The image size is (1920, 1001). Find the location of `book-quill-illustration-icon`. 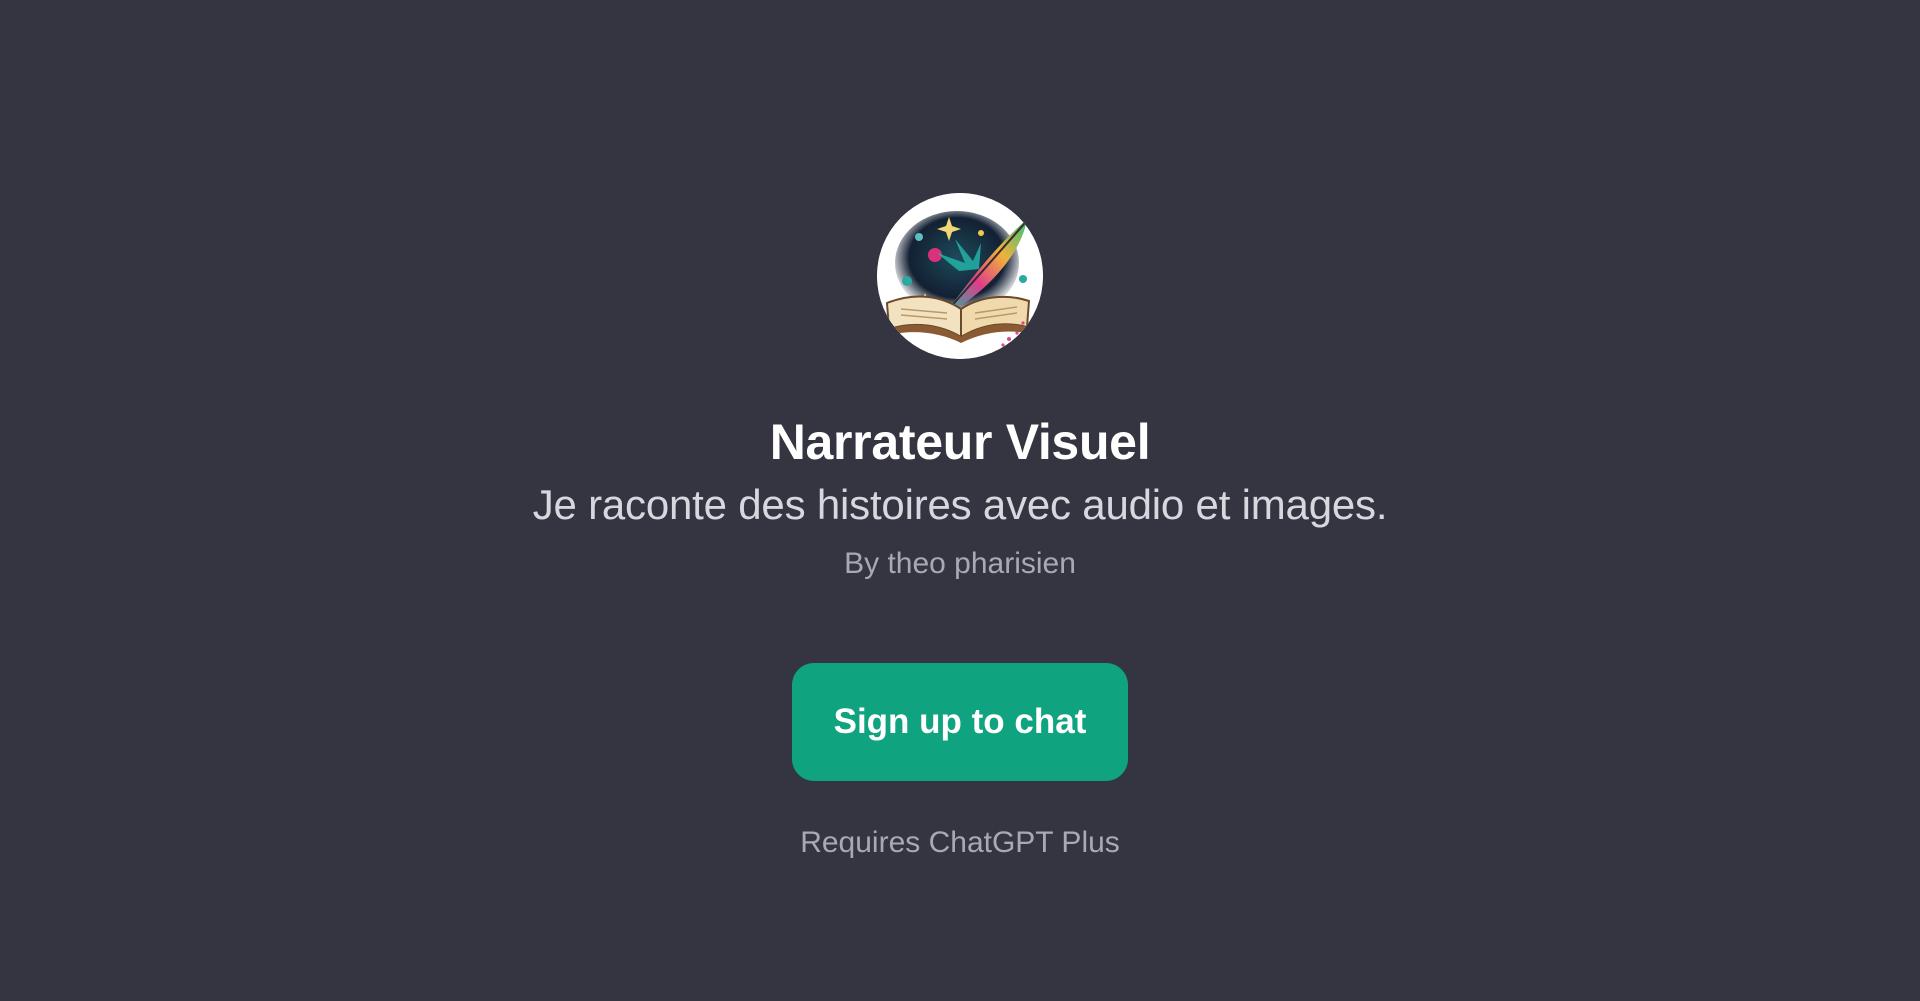

book-quill-illustration-icon is located at coordinates (960, 276).